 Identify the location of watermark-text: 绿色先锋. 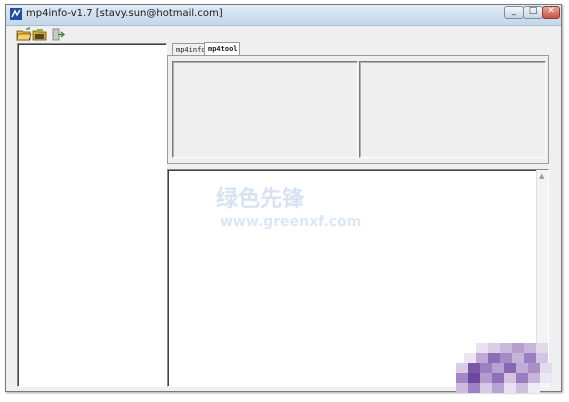
(260, 199).